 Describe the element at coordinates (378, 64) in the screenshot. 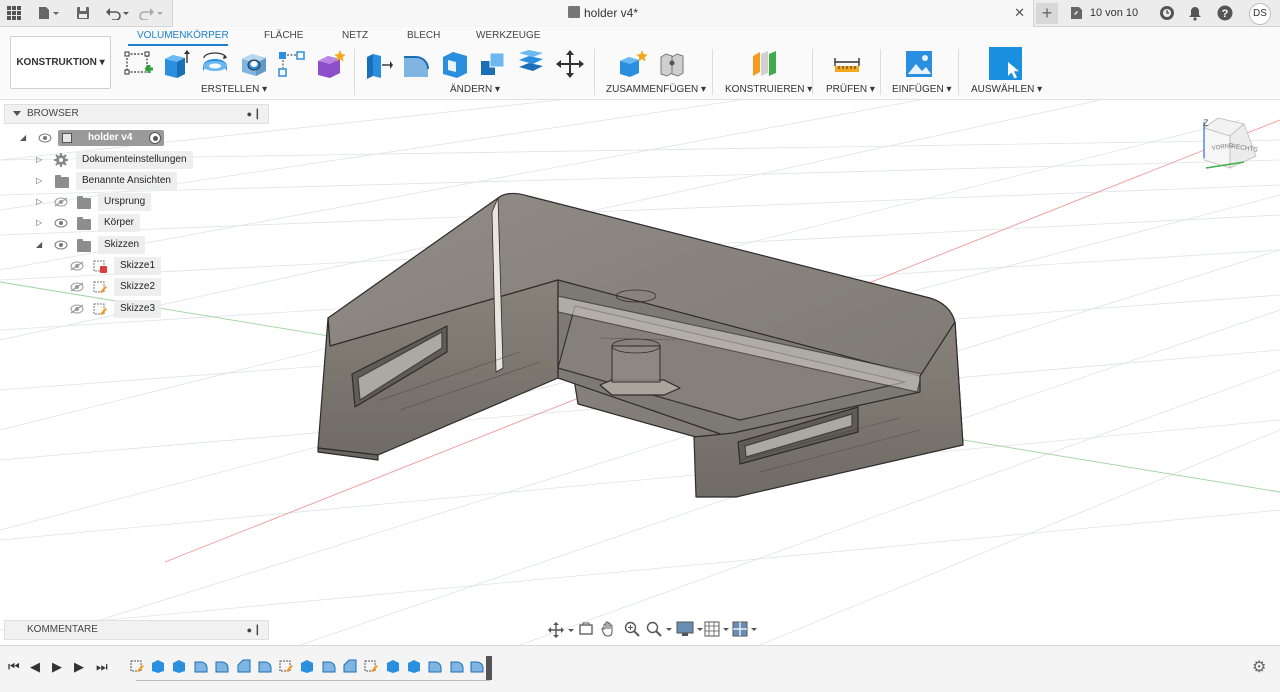

I see `press-pull-icon` at that location.